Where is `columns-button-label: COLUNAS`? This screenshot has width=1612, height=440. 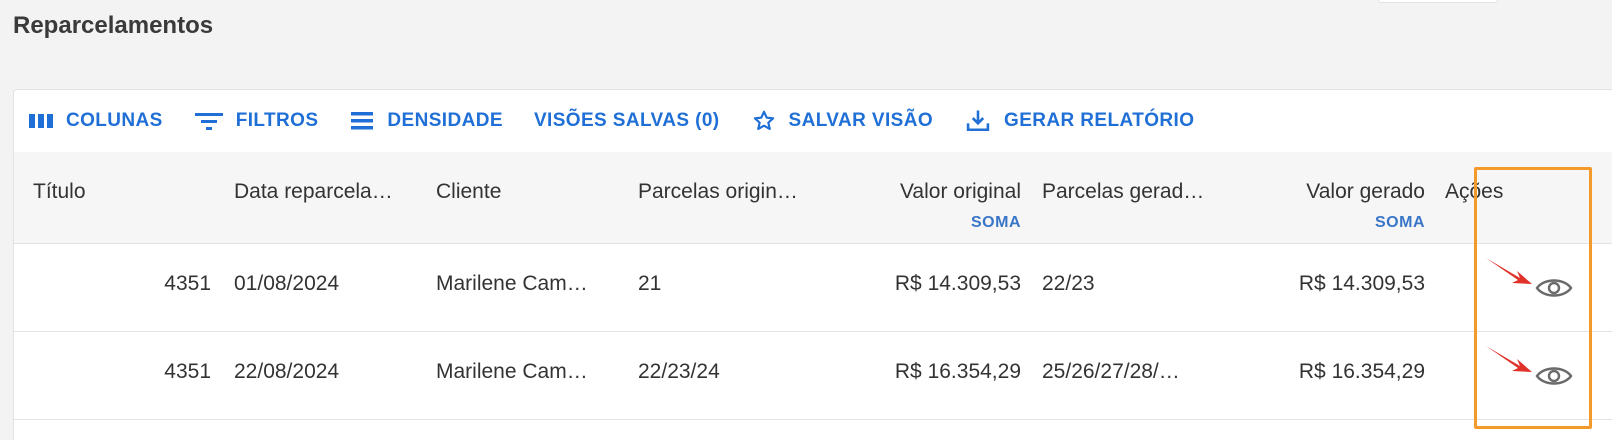 columns-button-label: COLUNAS is located at coordinates (114, 120).